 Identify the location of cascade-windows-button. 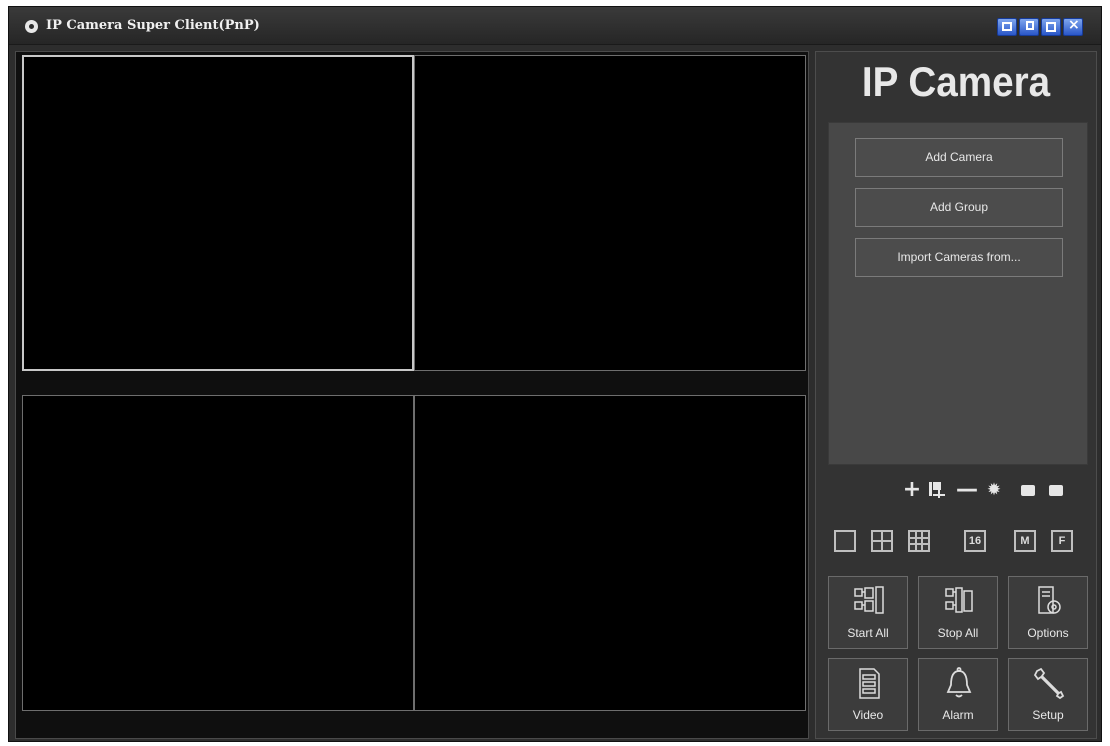
(1029, 27).